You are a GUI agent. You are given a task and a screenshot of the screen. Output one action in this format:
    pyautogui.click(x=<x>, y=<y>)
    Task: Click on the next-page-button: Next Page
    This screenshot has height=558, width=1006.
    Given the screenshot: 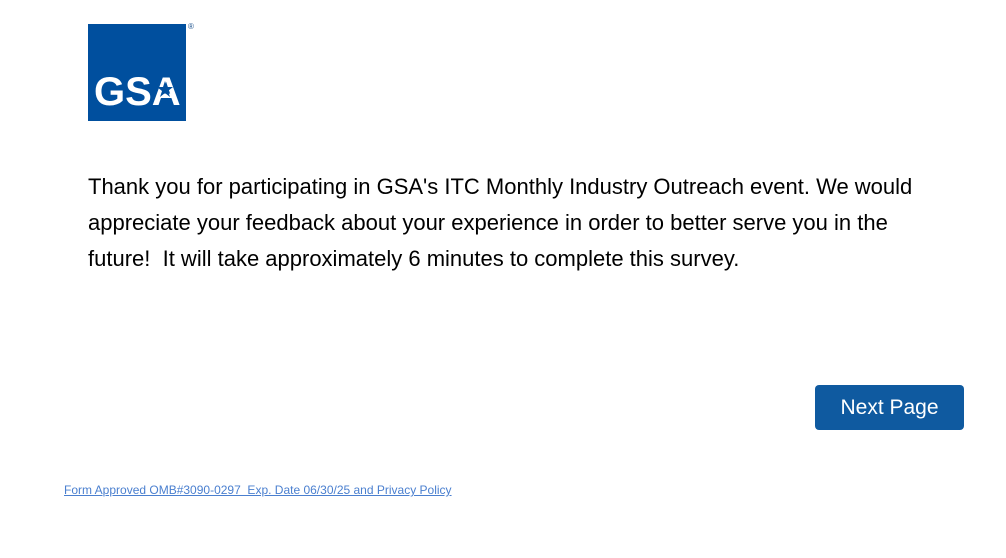 What is the action you would take?
    pyautogui.click(x=889, y=407)
    